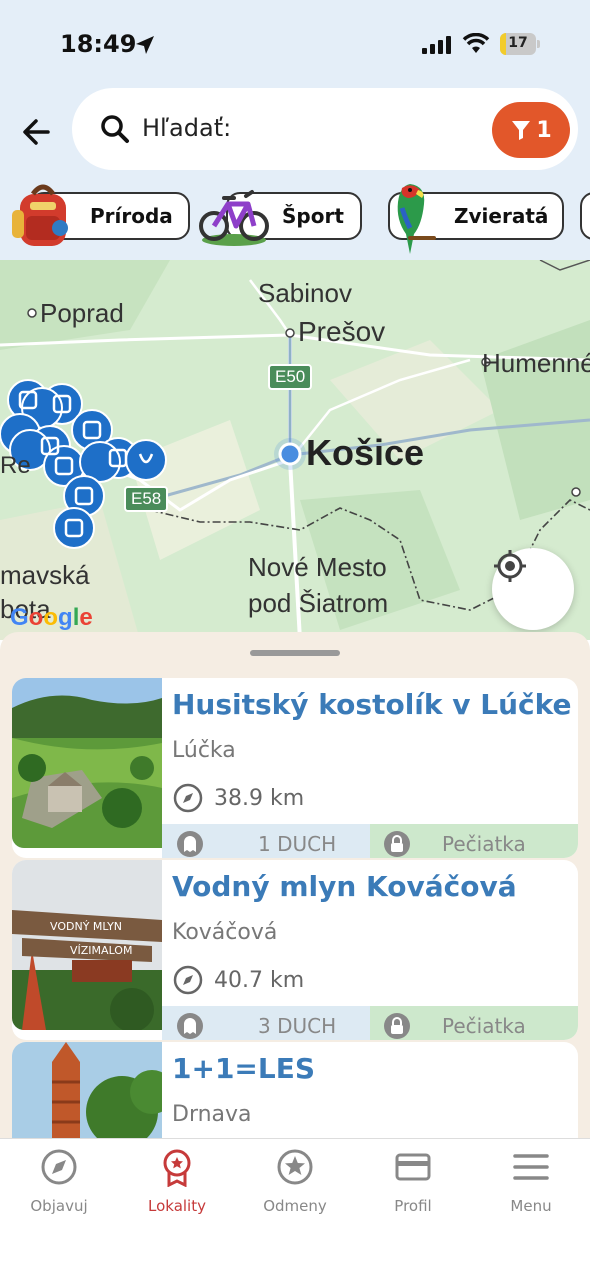 The width and height of the screenshot is (590, 1280). Describe the element at coordinates (297, 844) in the screenshot. I see `ghost-count: 1 DUCH` at that location.